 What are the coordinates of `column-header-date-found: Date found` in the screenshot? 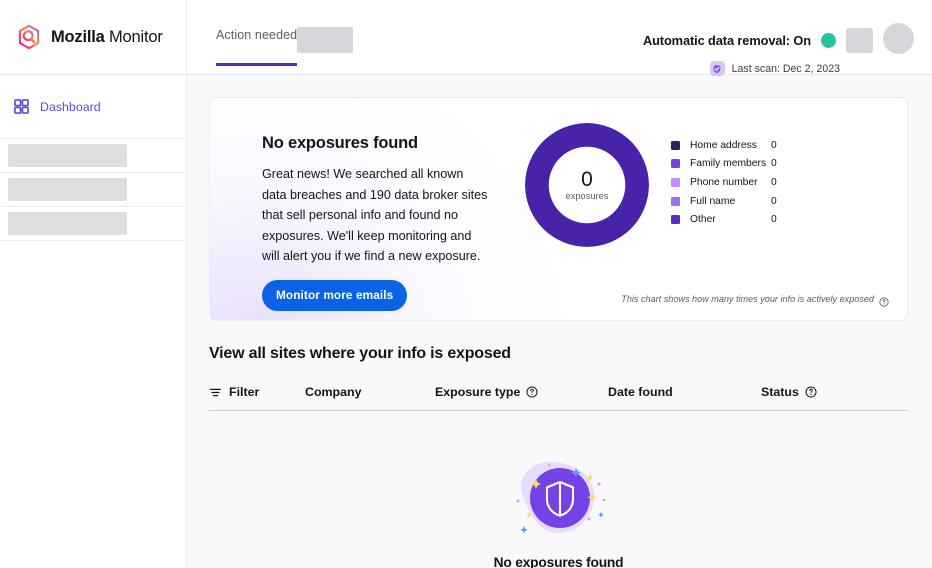 It's located at (684, 392).